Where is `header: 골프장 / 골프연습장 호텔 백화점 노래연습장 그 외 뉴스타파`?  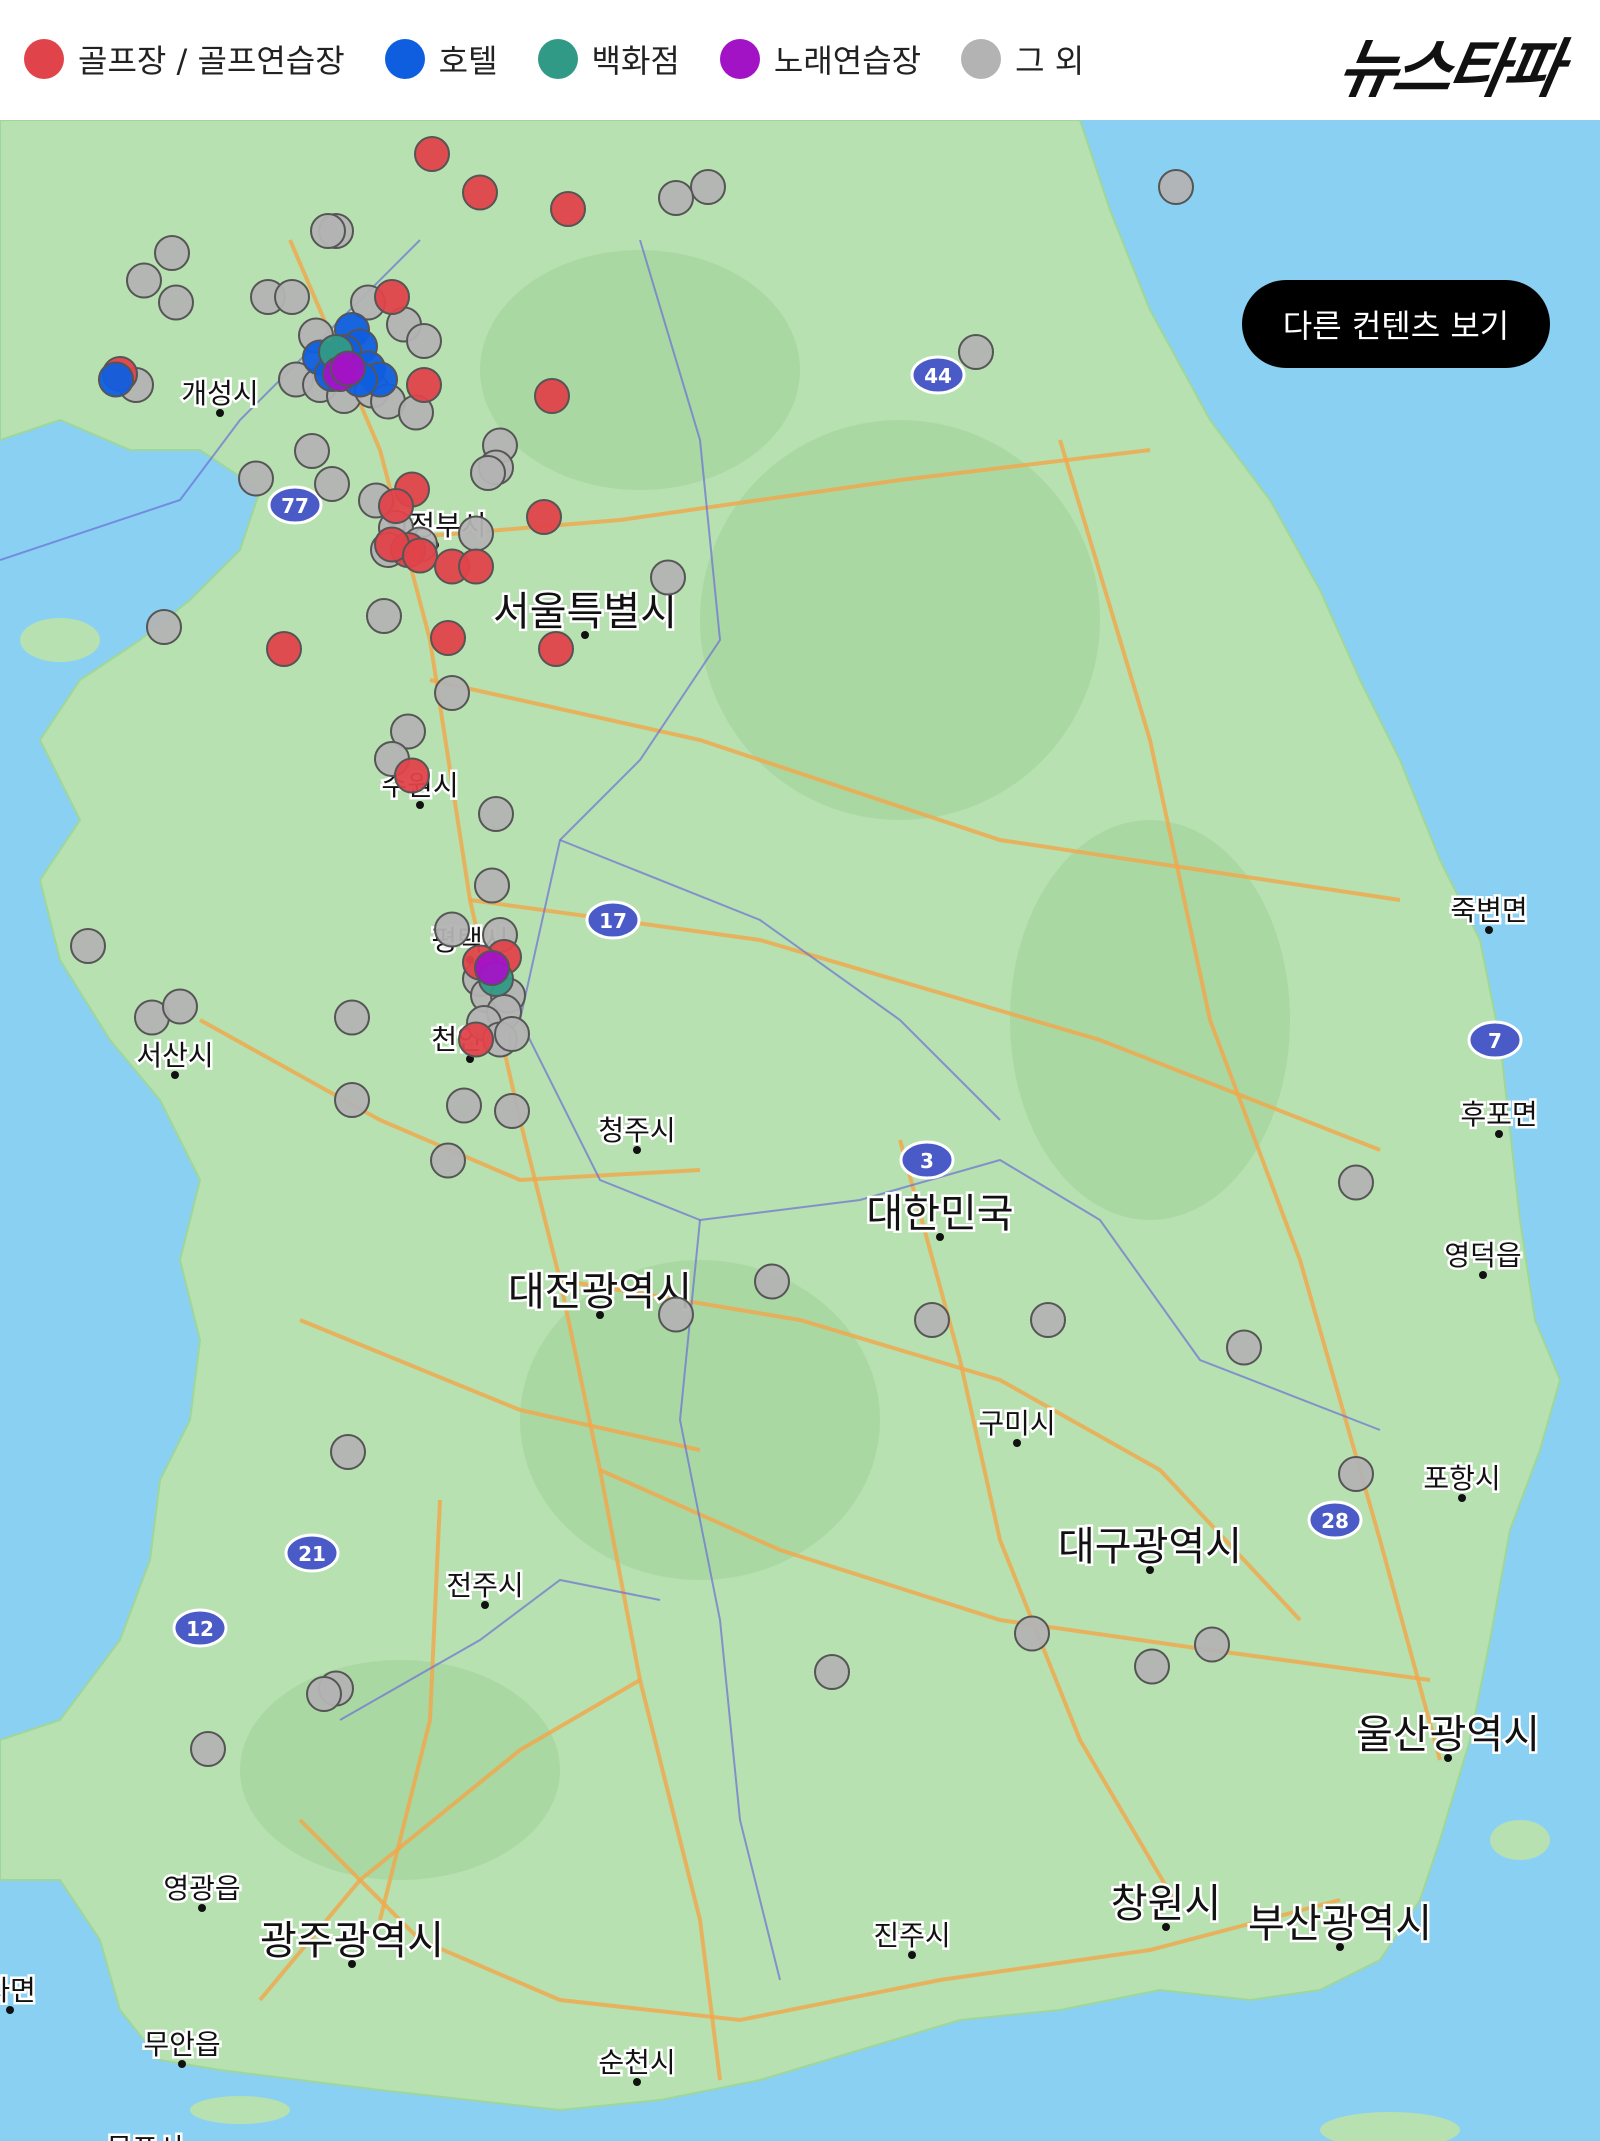
header: 골프장 / 골프연습장 호텔 백화점 노래연습장 그 외 뉴스타파 is located at coordinates (800, 60).